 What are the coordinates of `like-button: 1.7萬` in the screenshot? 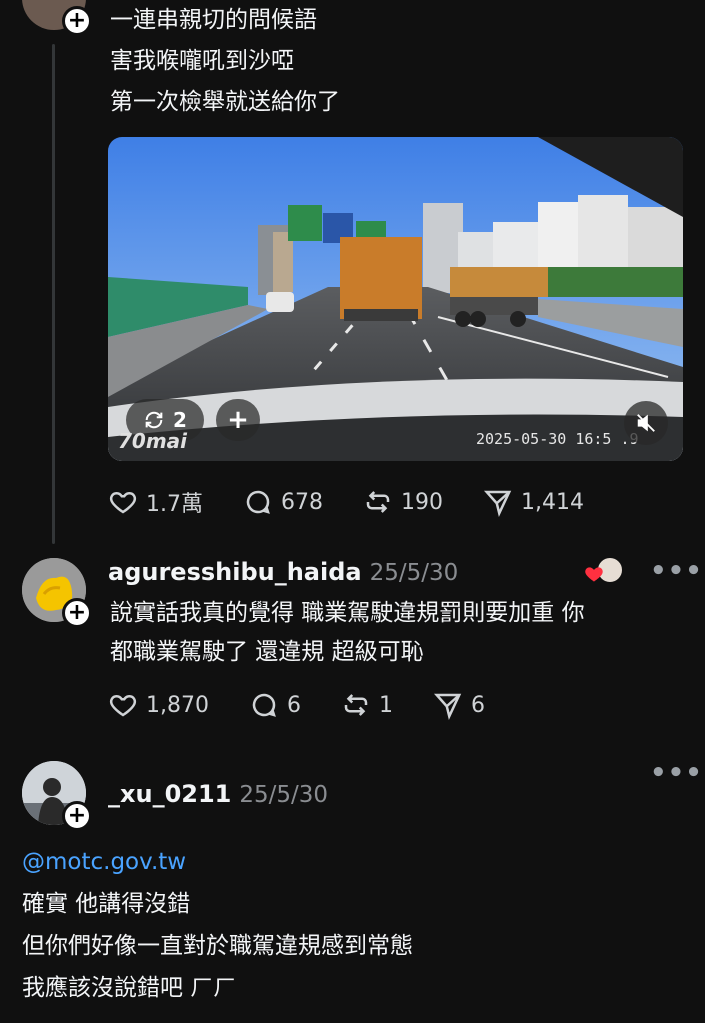 It's located at (155, 502).